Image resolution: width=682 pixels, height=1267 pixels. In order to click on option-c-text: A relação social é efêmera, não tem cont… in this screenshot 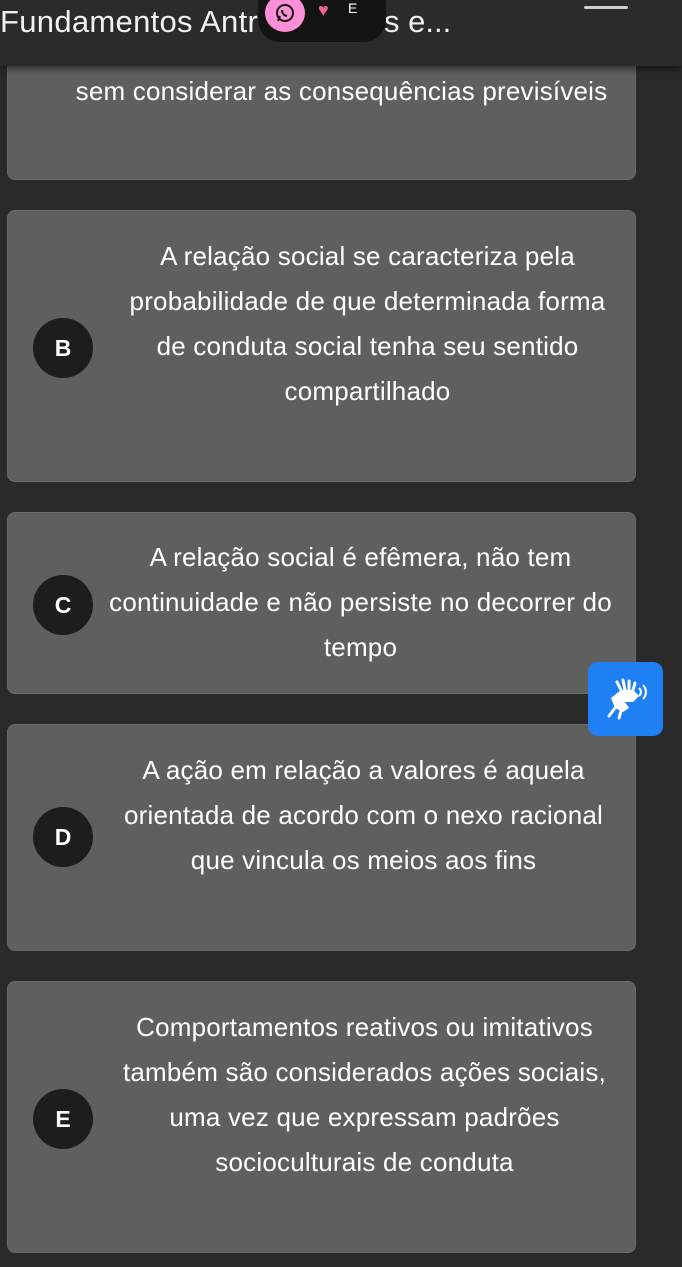, I will do `click(360, 602)`.